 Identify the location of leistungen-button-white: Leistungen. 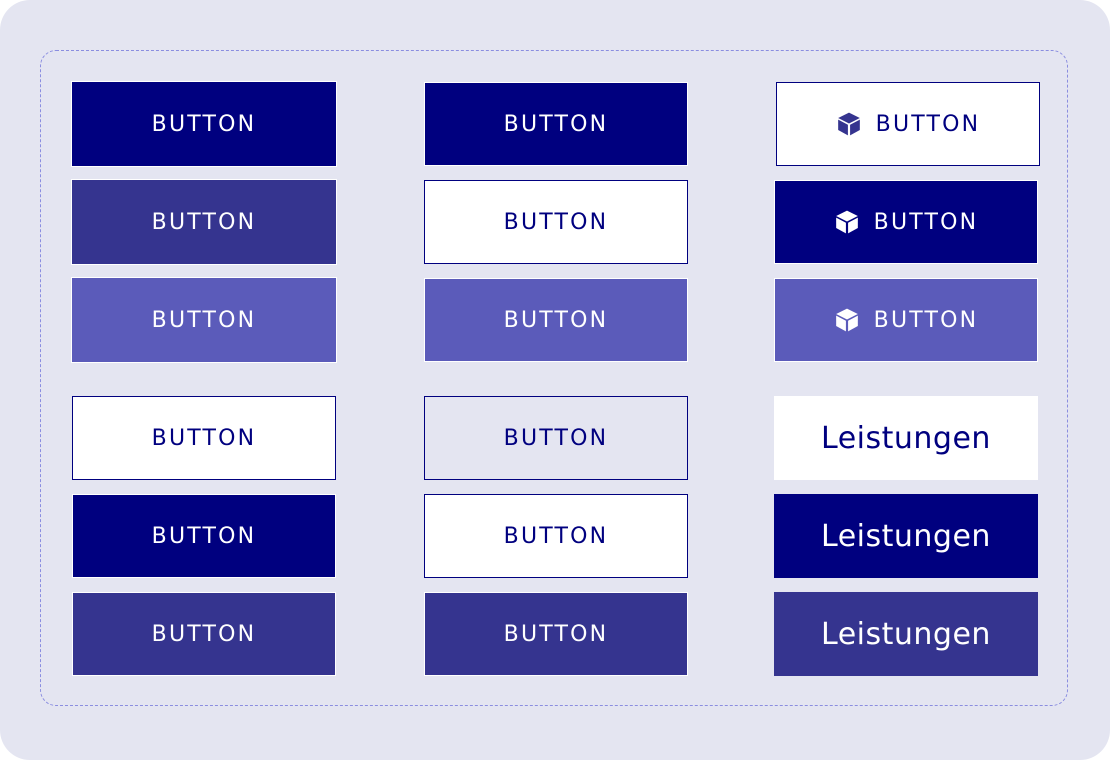
(906, 438).